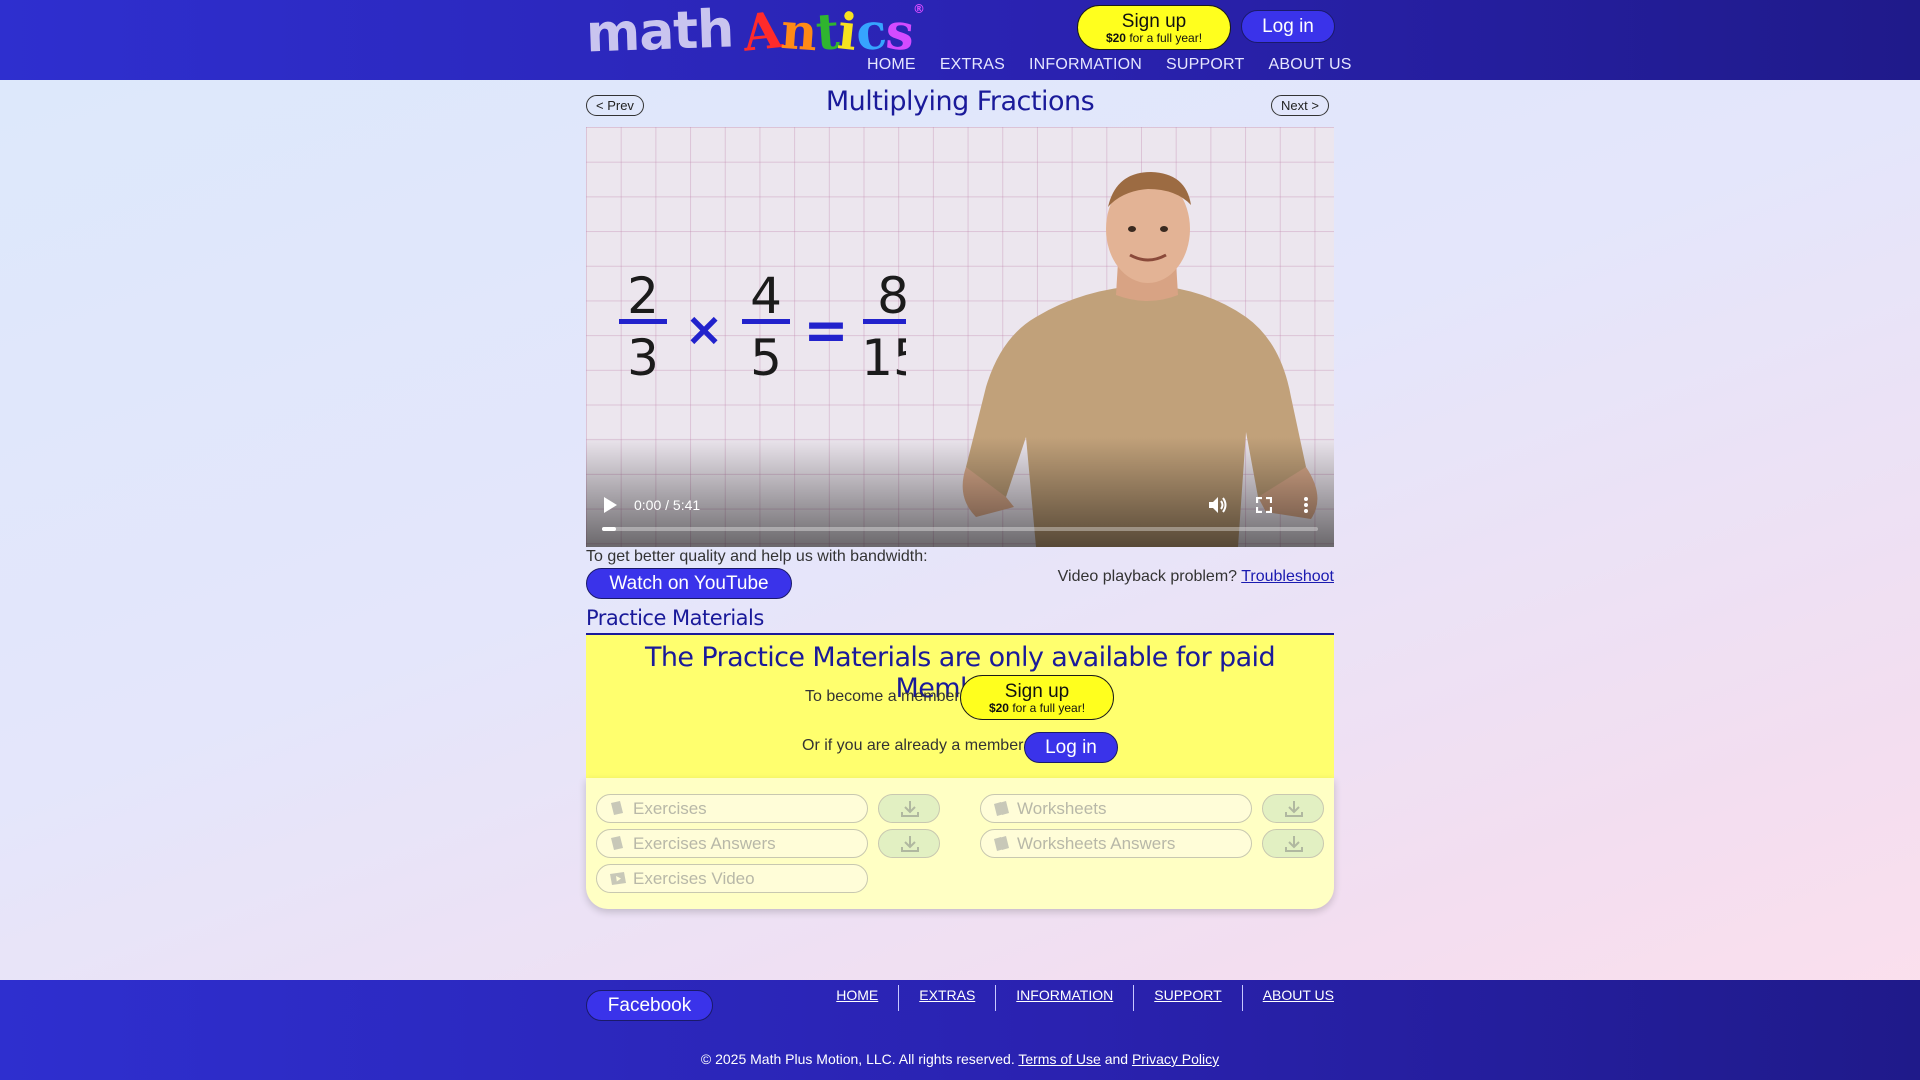  I want to click on footer-nav-support: SUPPORT, so click(1187, 998).